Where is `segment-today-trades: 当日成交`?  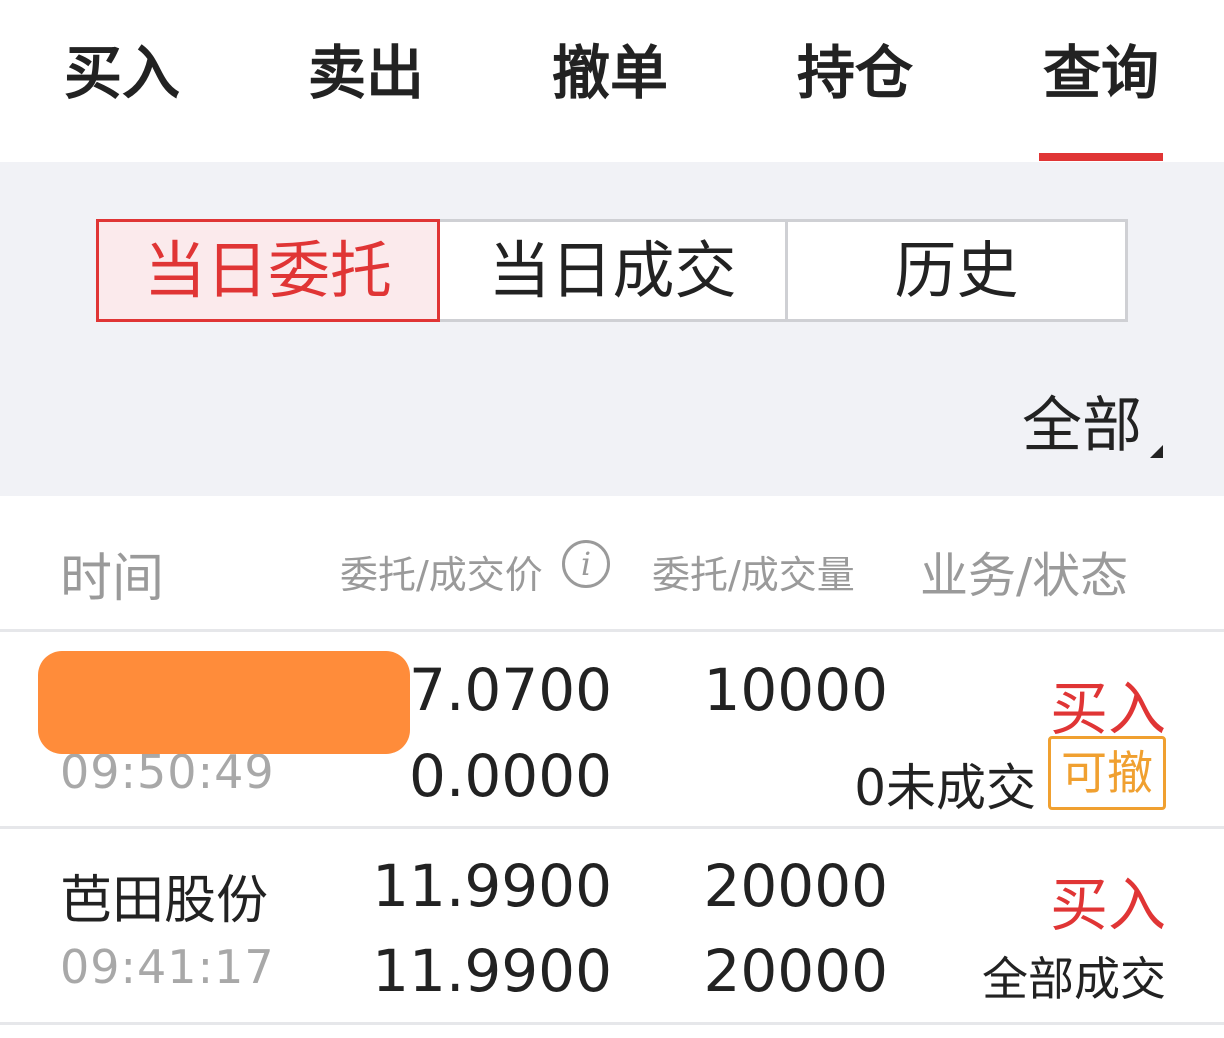 segment-today-trades: 当日成交 is located at coordinates (612, 270).